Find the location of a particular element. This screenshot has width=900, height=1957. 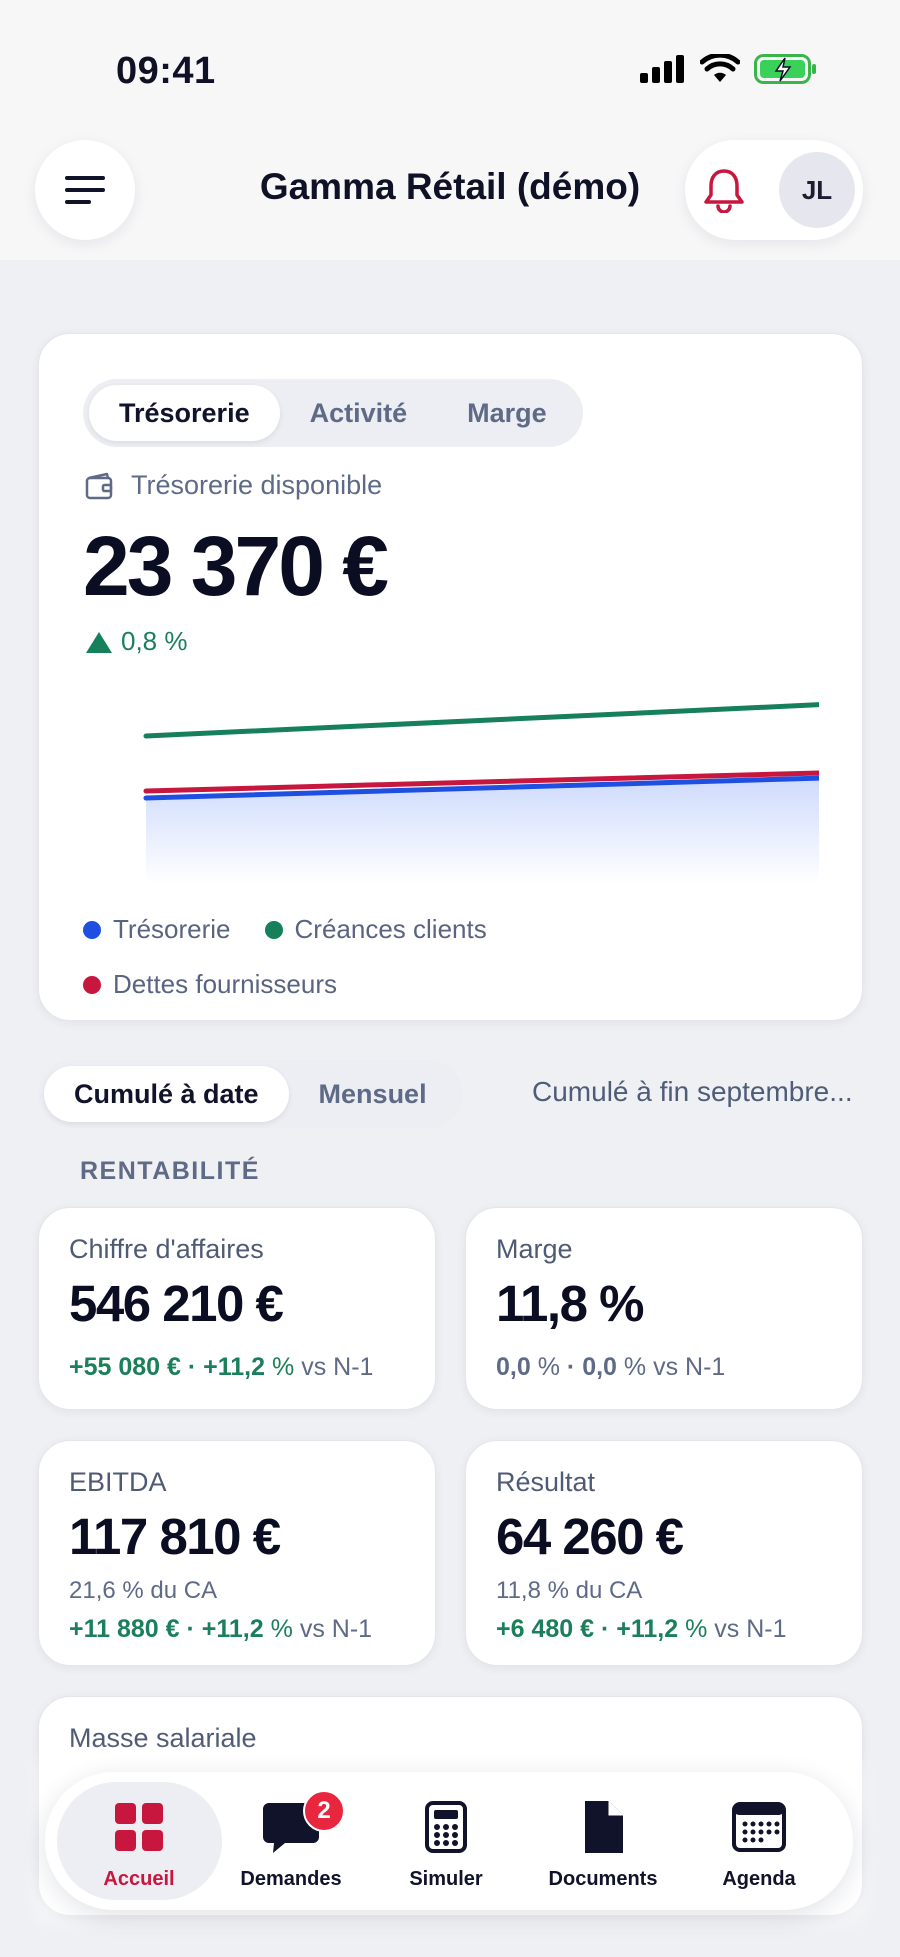

kpi-delta: +11 880 € · +11,2 % vs N-1 is located at coordinates (220, 1629).